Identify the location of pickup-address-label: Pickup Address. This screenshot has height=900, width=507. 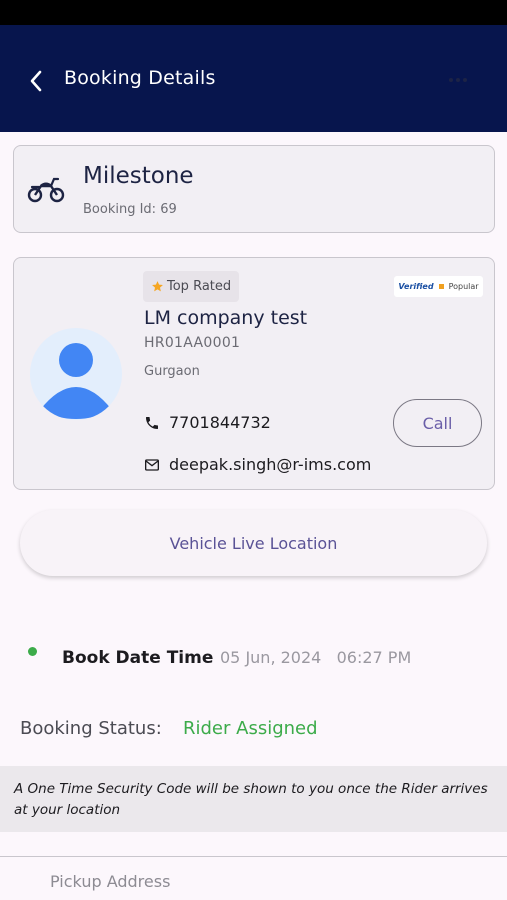
(110, 881).